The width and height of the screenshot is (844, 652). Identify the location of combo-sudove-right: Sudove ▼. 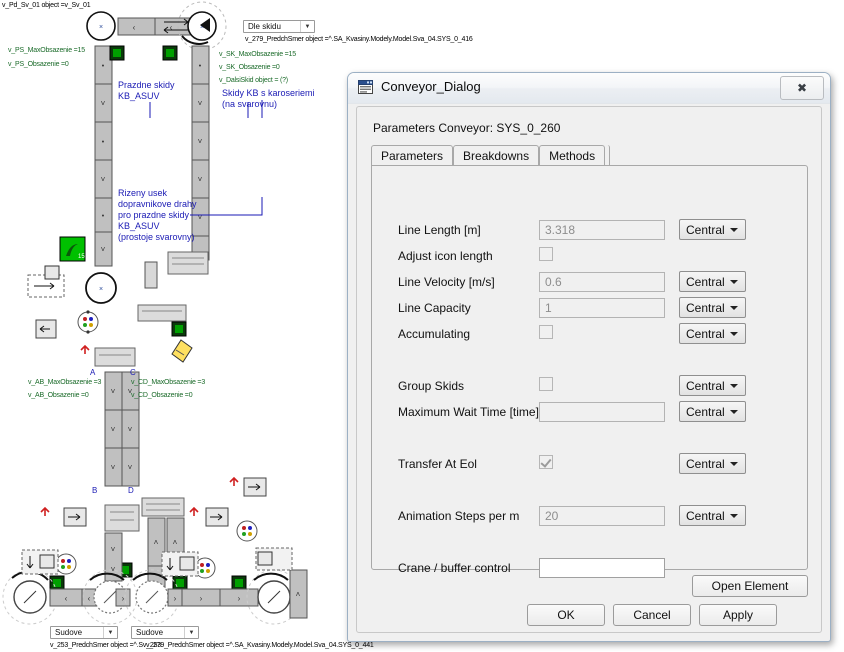
(165, 632).